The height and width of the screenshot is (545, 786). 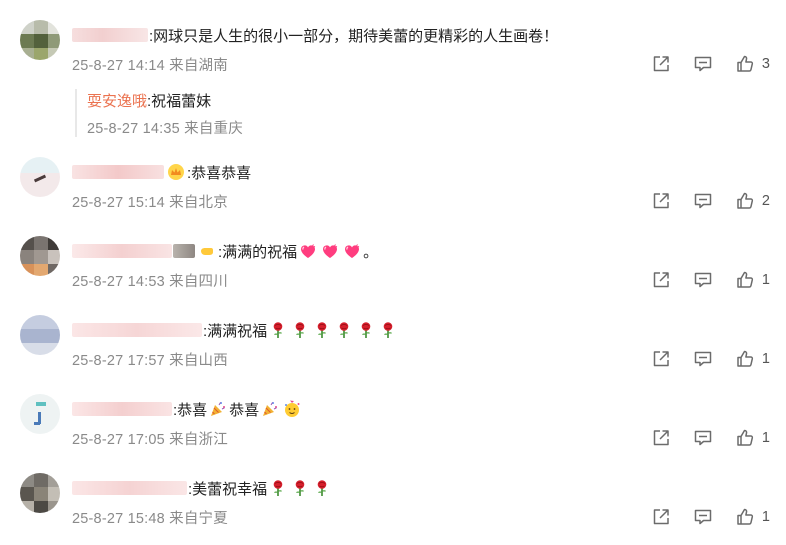 What do you see at coordinates (133, 129) in the screenshot?
I see `reply-time: 25-8-27 14:35` at bounding box center [133, 129].